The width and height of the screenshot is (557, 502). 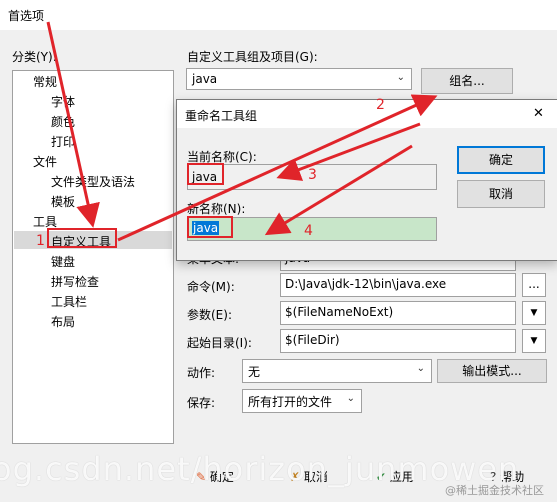 I want to click on tree-item-toolbar: 工具栏, so click(x=69, y=301).